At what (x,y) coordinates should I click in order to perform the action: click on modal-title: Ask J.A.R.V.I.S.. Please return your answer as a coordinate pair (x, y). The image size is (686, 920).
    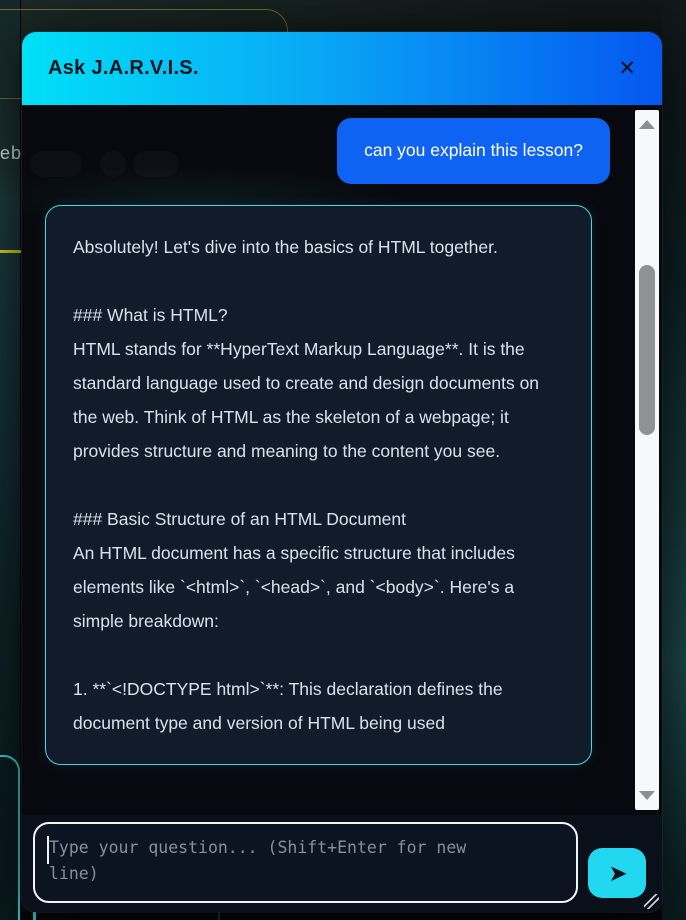
    Looking at the image, I should click on (123, 68).